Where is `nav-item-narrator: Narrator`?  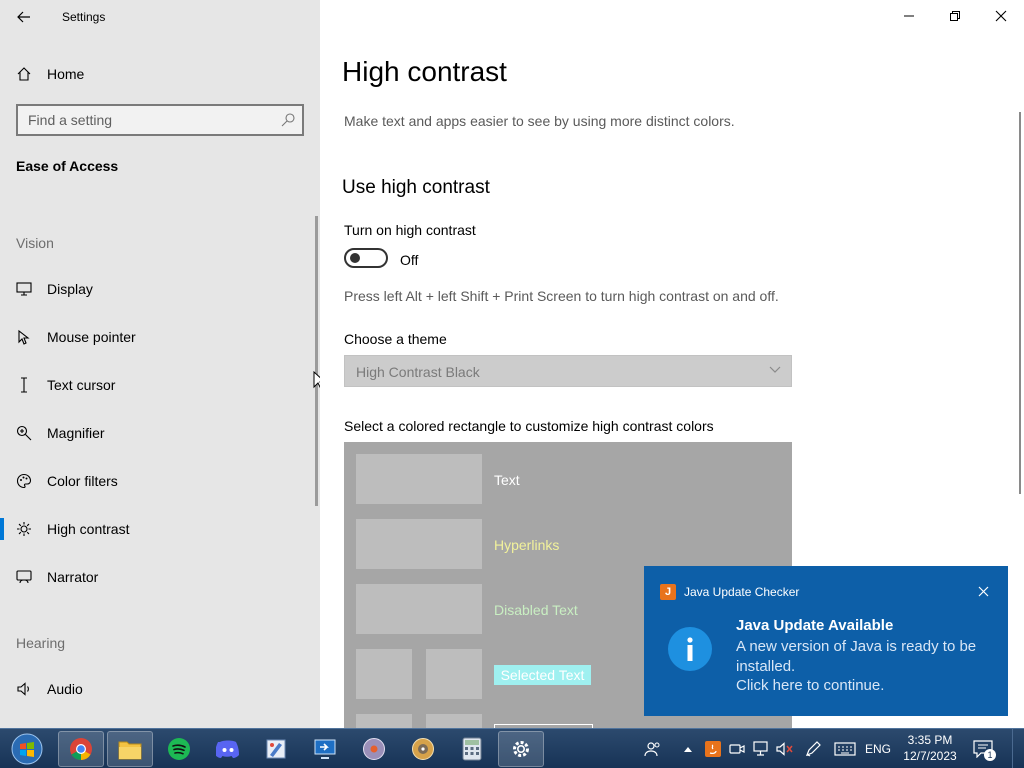
nav-item-narrator: Narrator is located at coordinates (158, 577).